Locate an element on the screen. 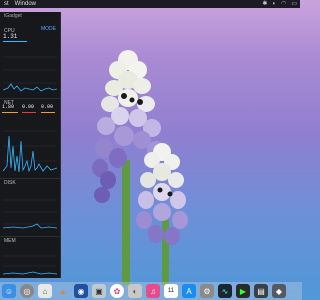 This screenshot has height=300, width=320. cpu-bar is located at coordinates (15, 41).